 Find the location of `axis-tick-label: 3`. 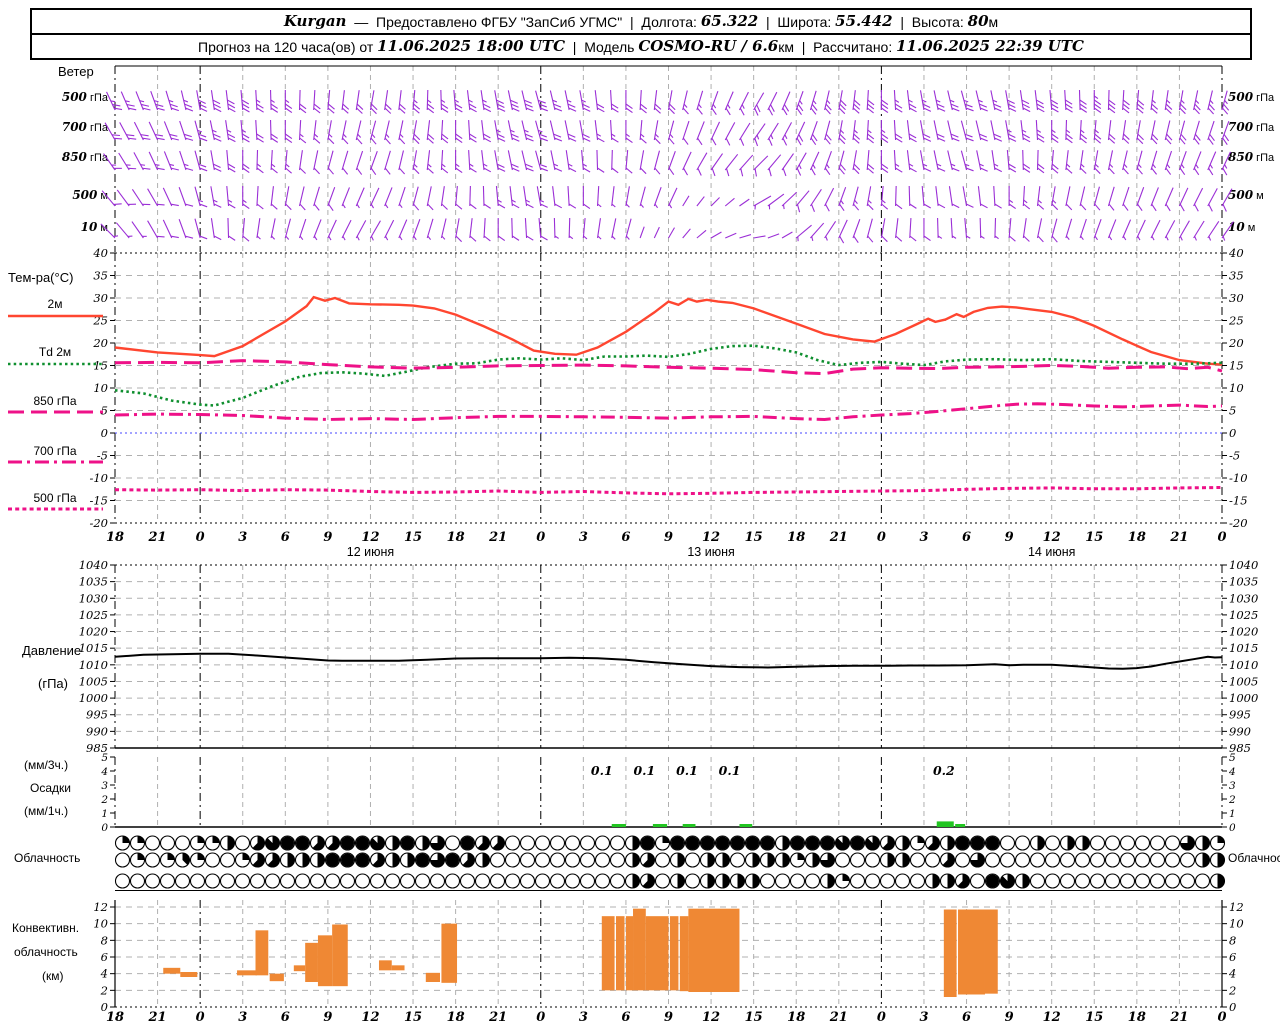

axis-tick-label: 3 is located at coordinates (583, 537).